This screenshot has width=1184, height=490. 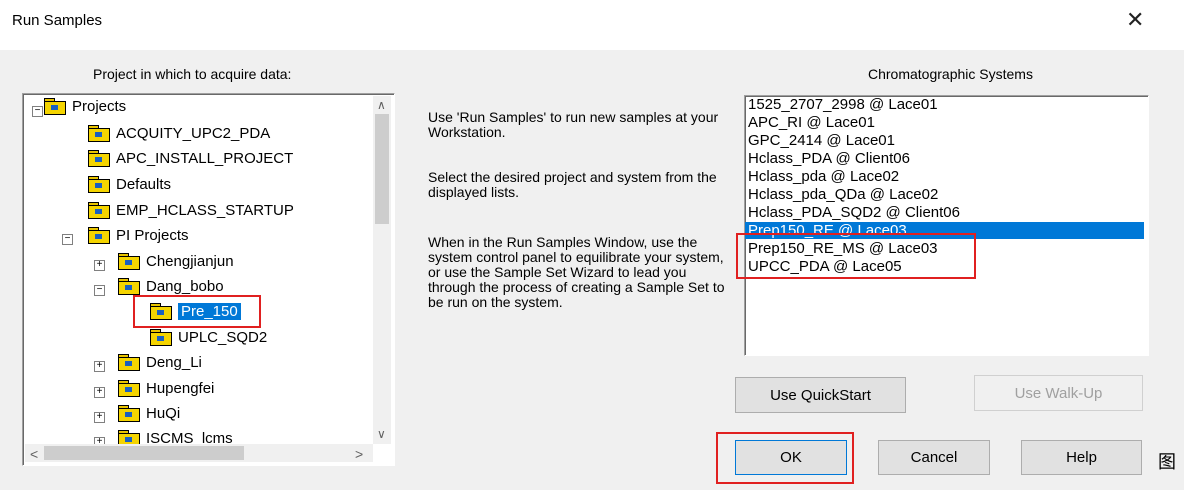 I want to click on scroll-left-icon: <, so click(x=34, y=454).